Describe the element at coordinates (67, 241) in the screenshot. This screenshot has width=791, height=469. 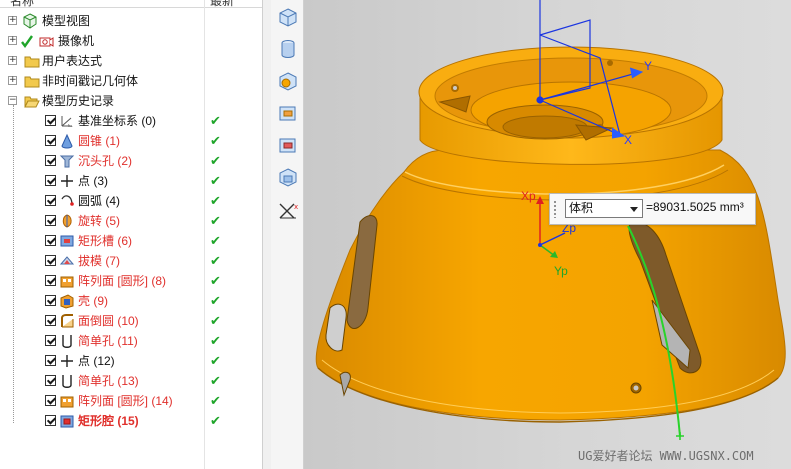
I see `rectangular-slot-icon` at that location.